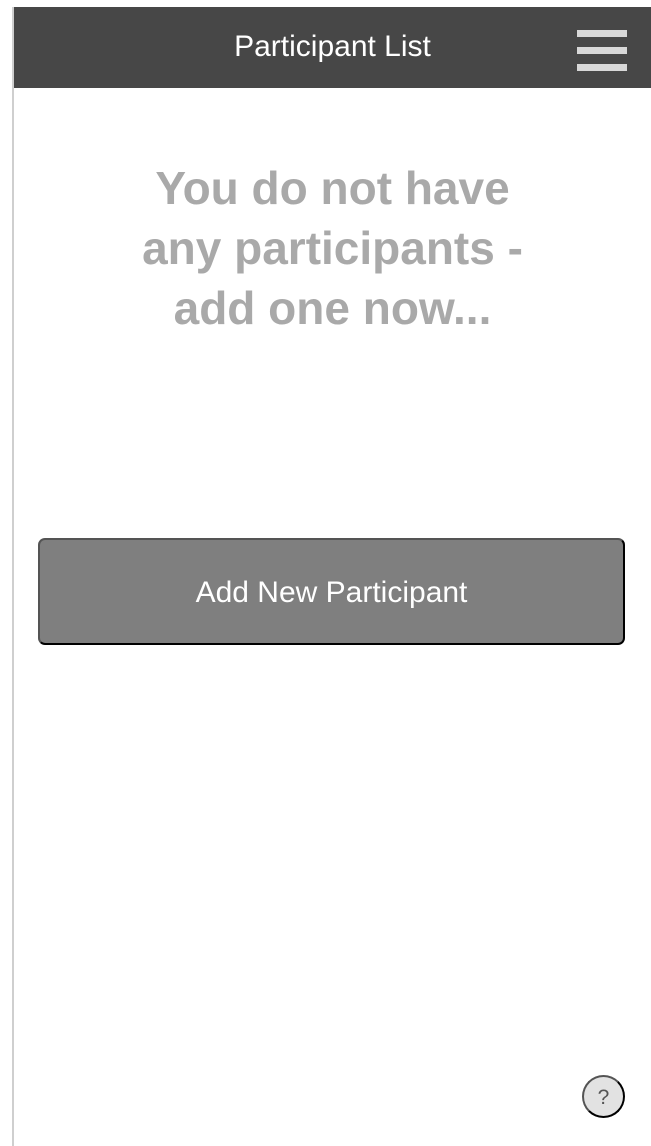 This screenshot has height=1146, width=651. I want to click on top-border, so click(325, 3).